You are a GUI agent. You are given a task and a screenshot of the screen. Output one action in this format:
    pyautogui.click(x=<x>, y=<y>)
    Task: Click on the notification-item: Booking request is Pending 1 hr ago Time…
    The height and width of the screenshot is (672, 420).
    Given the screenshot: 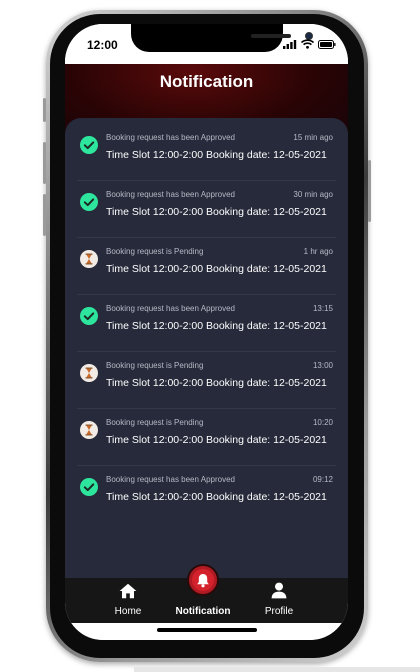 What is the action you would take?
    pyautogui.click(x=206, y=266)
    